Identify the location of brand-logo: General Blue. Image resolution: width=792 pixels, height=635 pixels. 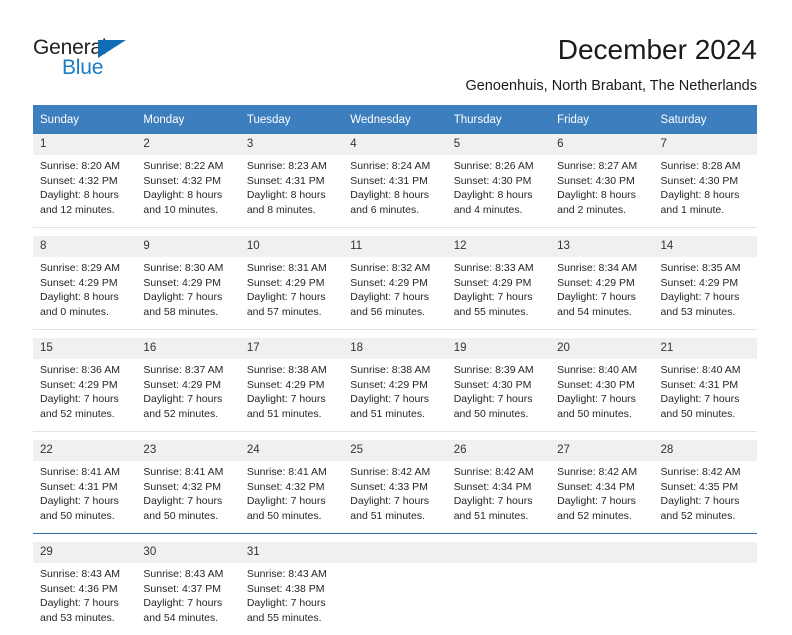
(108, 62).